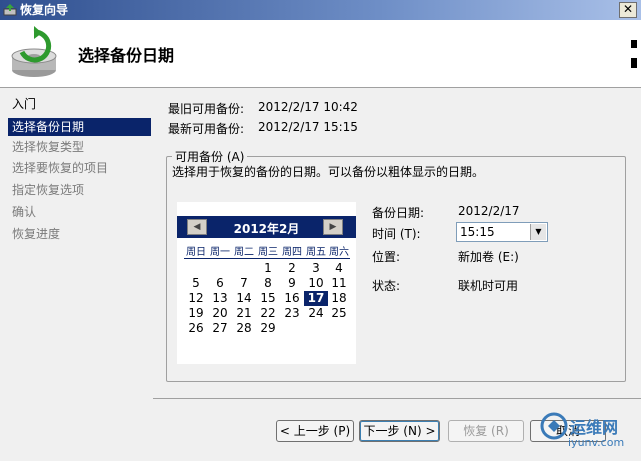  Describe the element at coordinates (594, 427) in the screenshot. I see `watermark-text-cn: 运维网` at that location.